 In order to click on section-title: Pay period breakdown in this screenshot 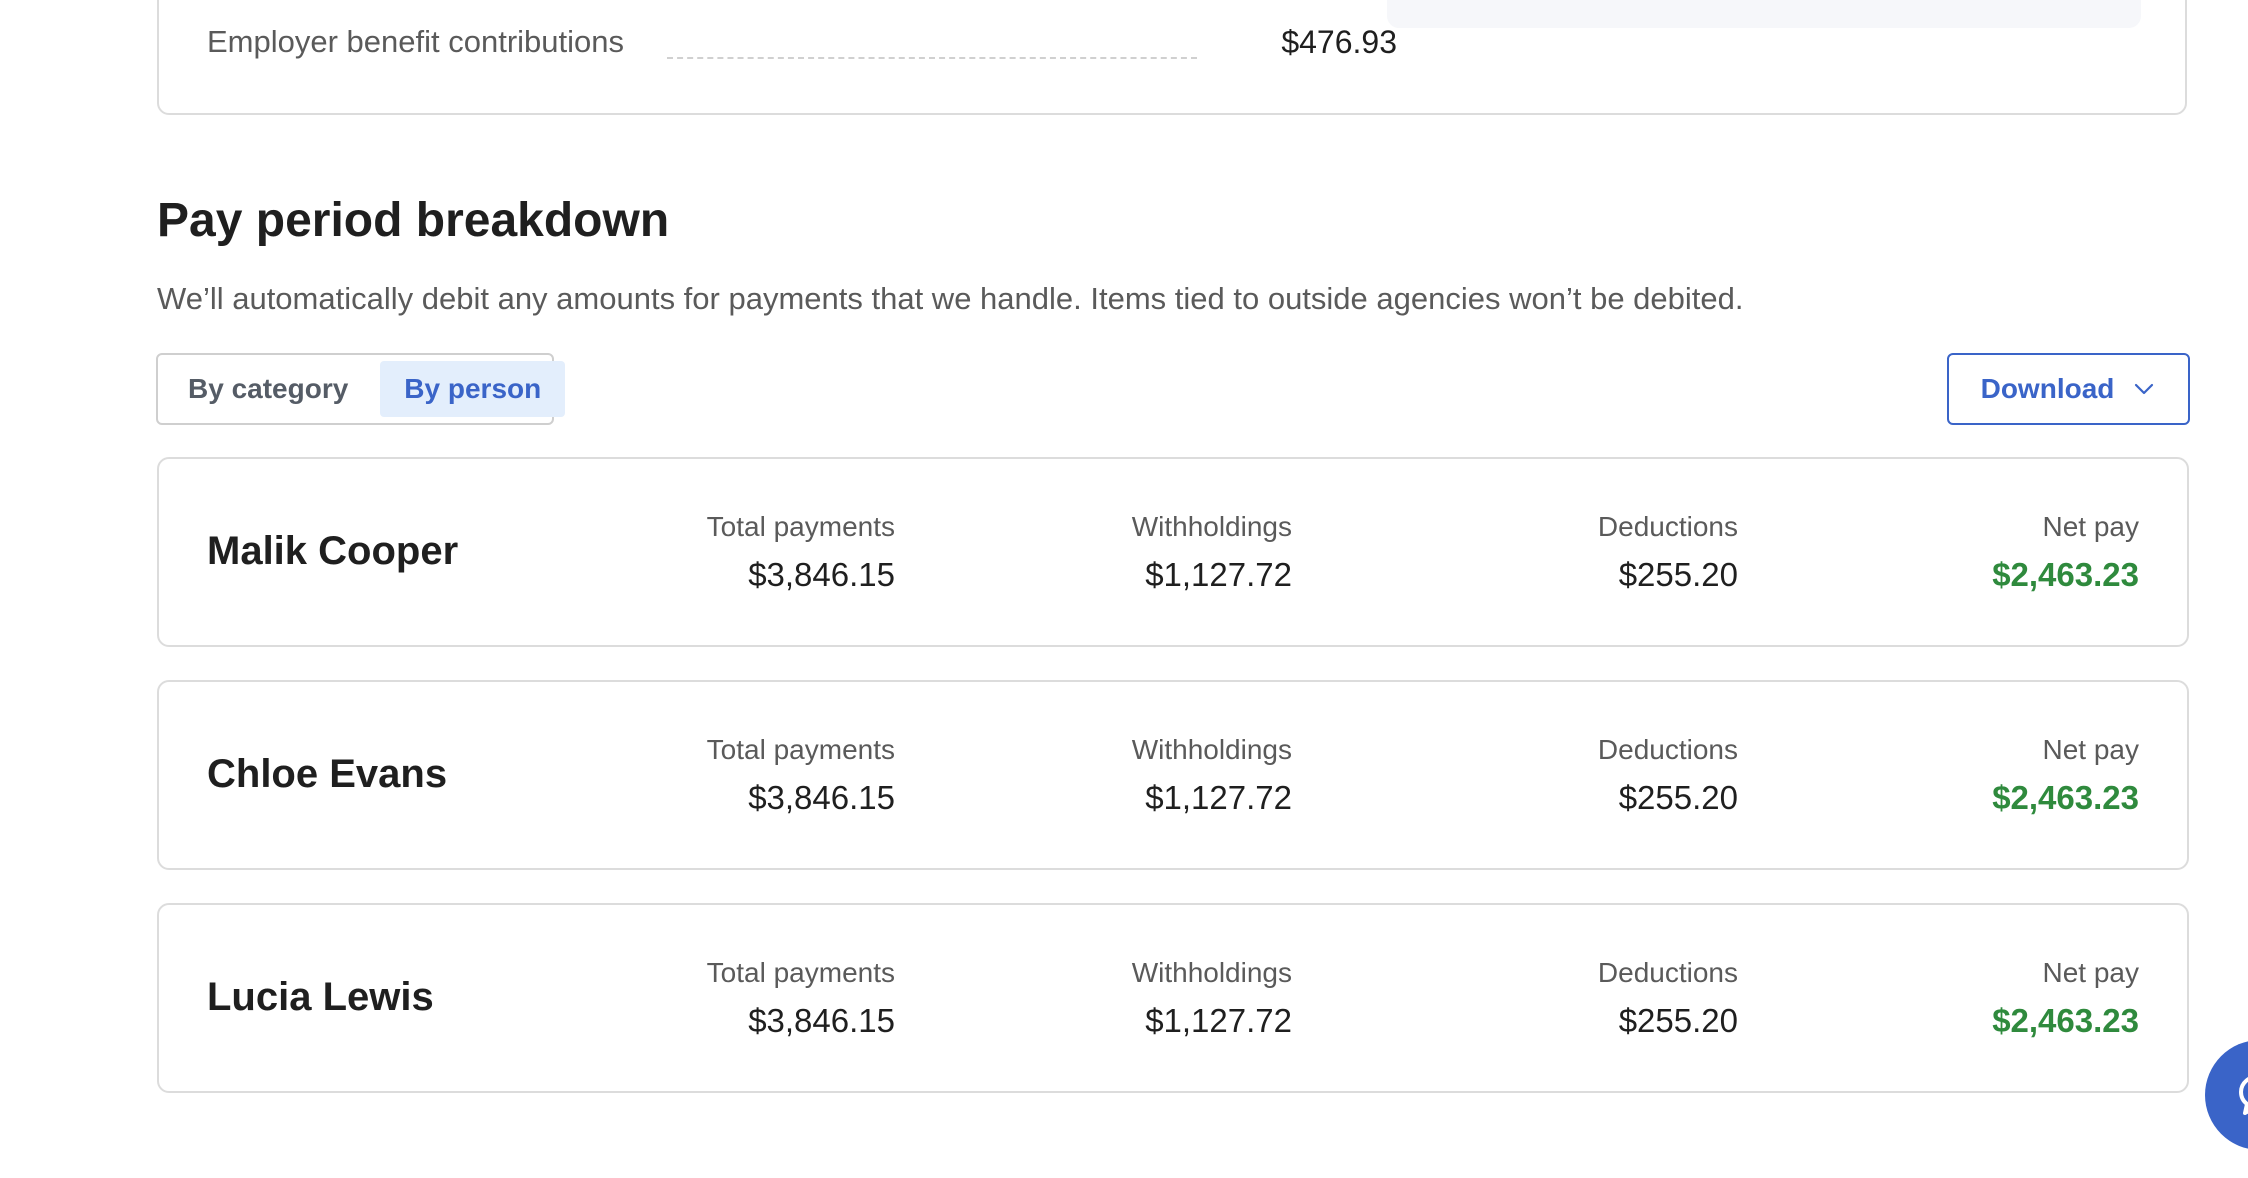, I will do `click(413, 220)`.